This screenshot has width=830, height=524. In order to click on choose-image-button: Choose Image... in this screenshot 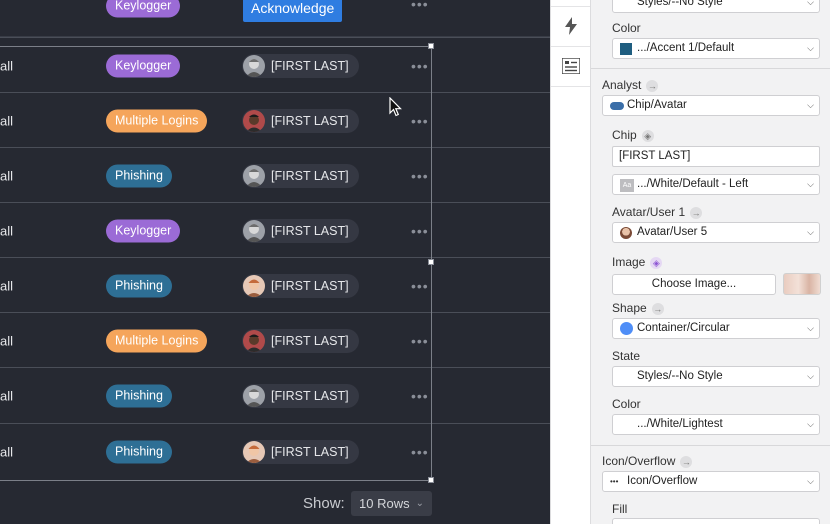, I will do `click(694, 284)`.